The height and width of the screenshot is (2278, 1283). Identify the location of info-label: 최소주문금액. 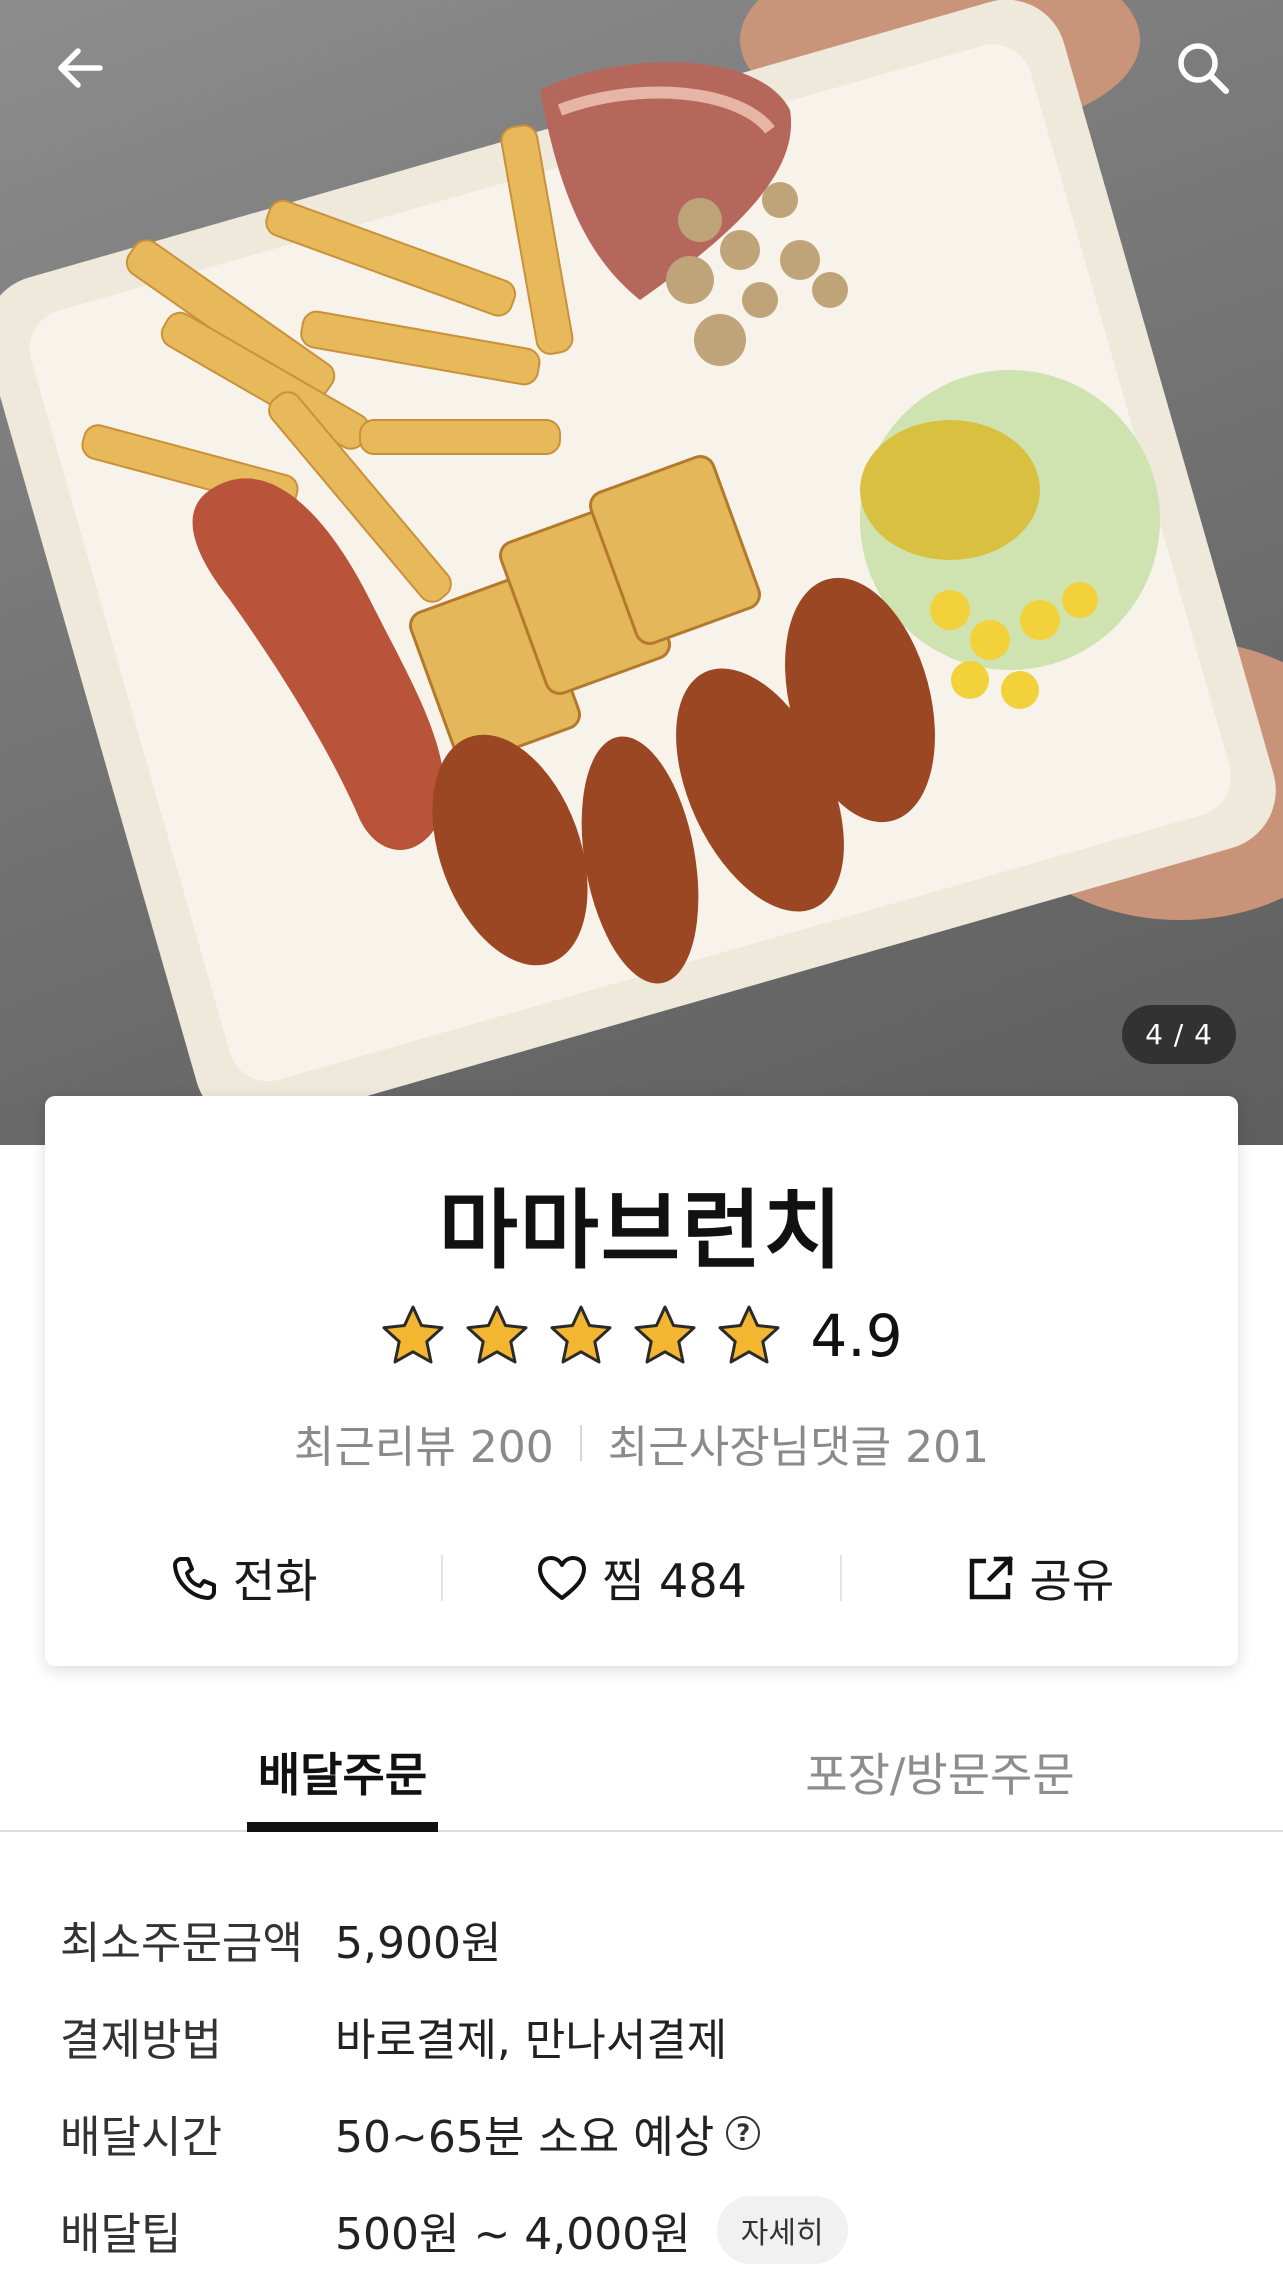
(181, 1943).